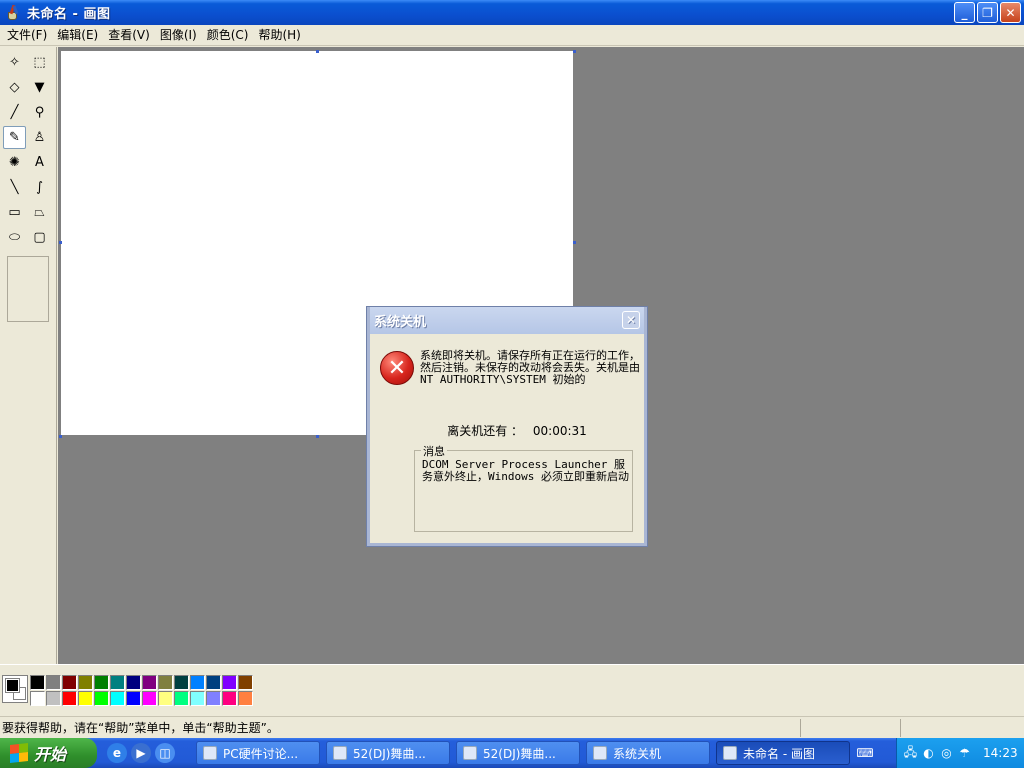 The image size is (1024, 768). I want to click on current-colors, so click(15, 689).